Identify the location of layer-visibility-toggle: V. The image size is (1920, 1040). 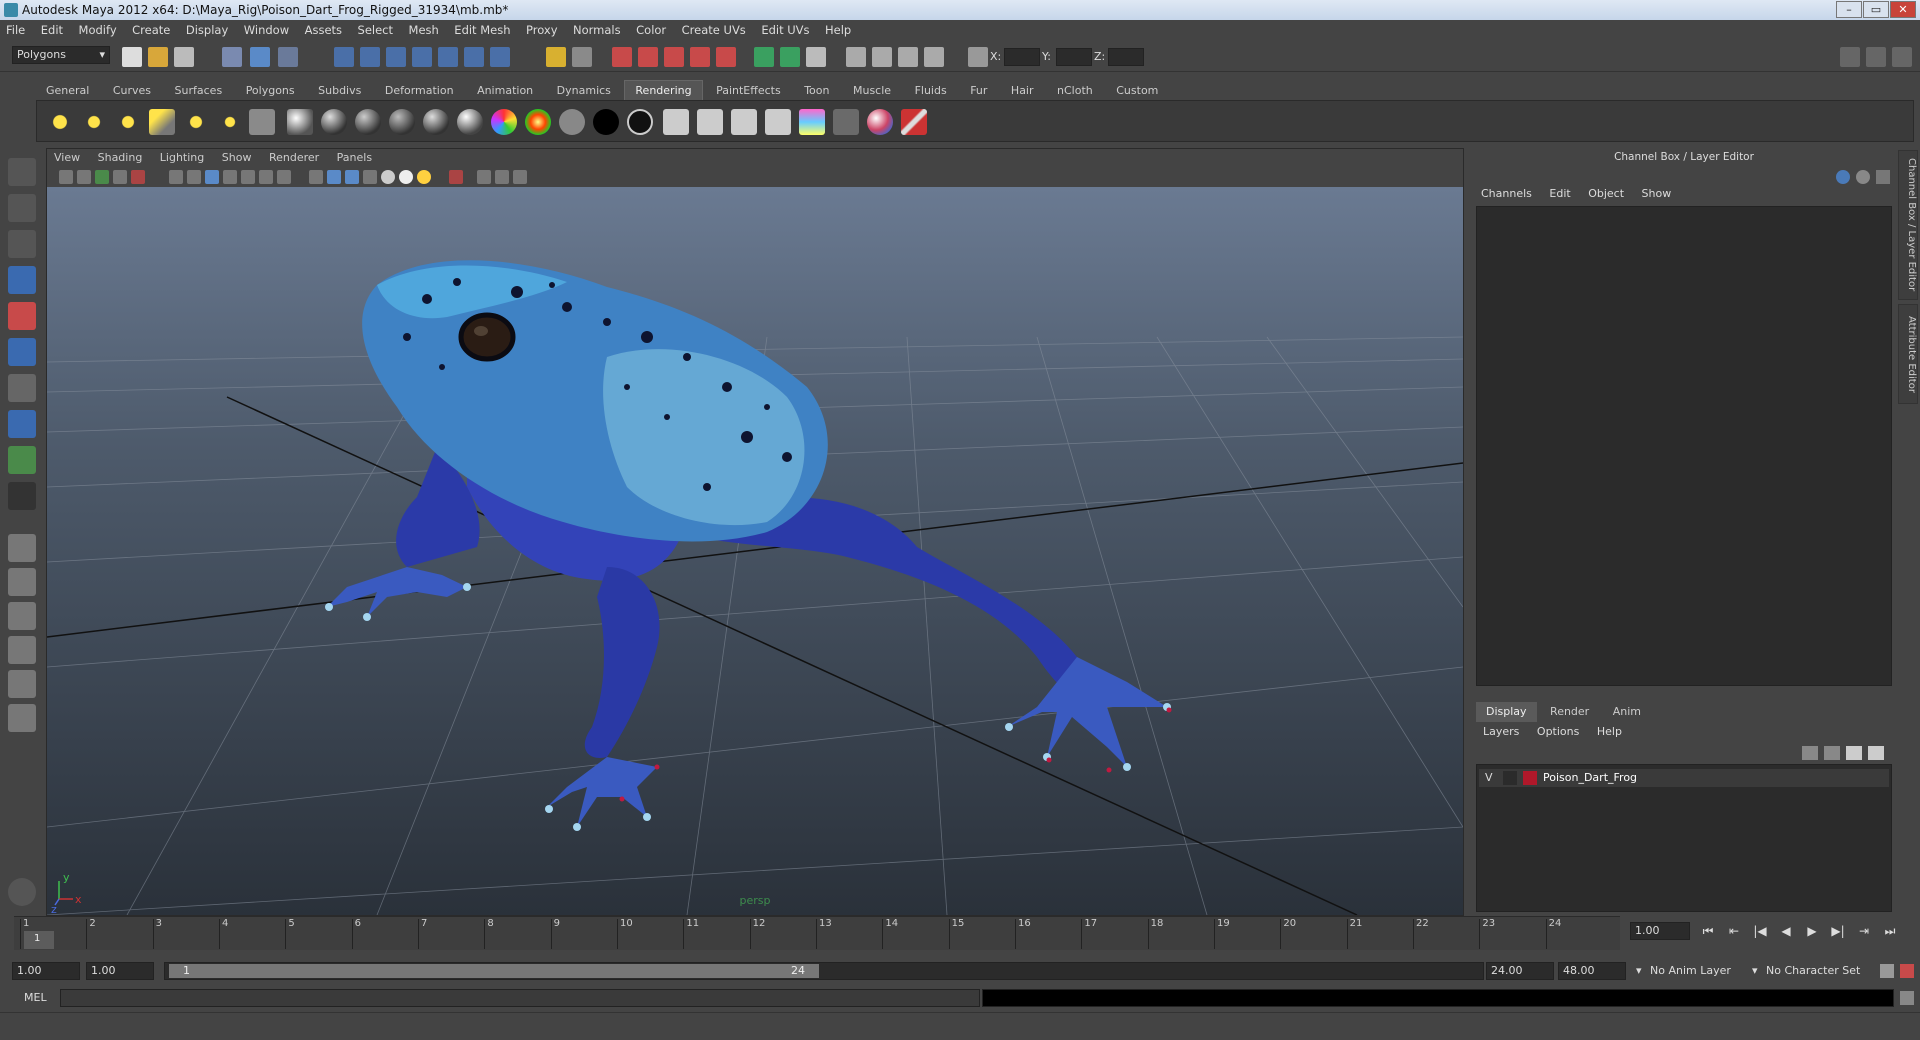
(1489, 778).